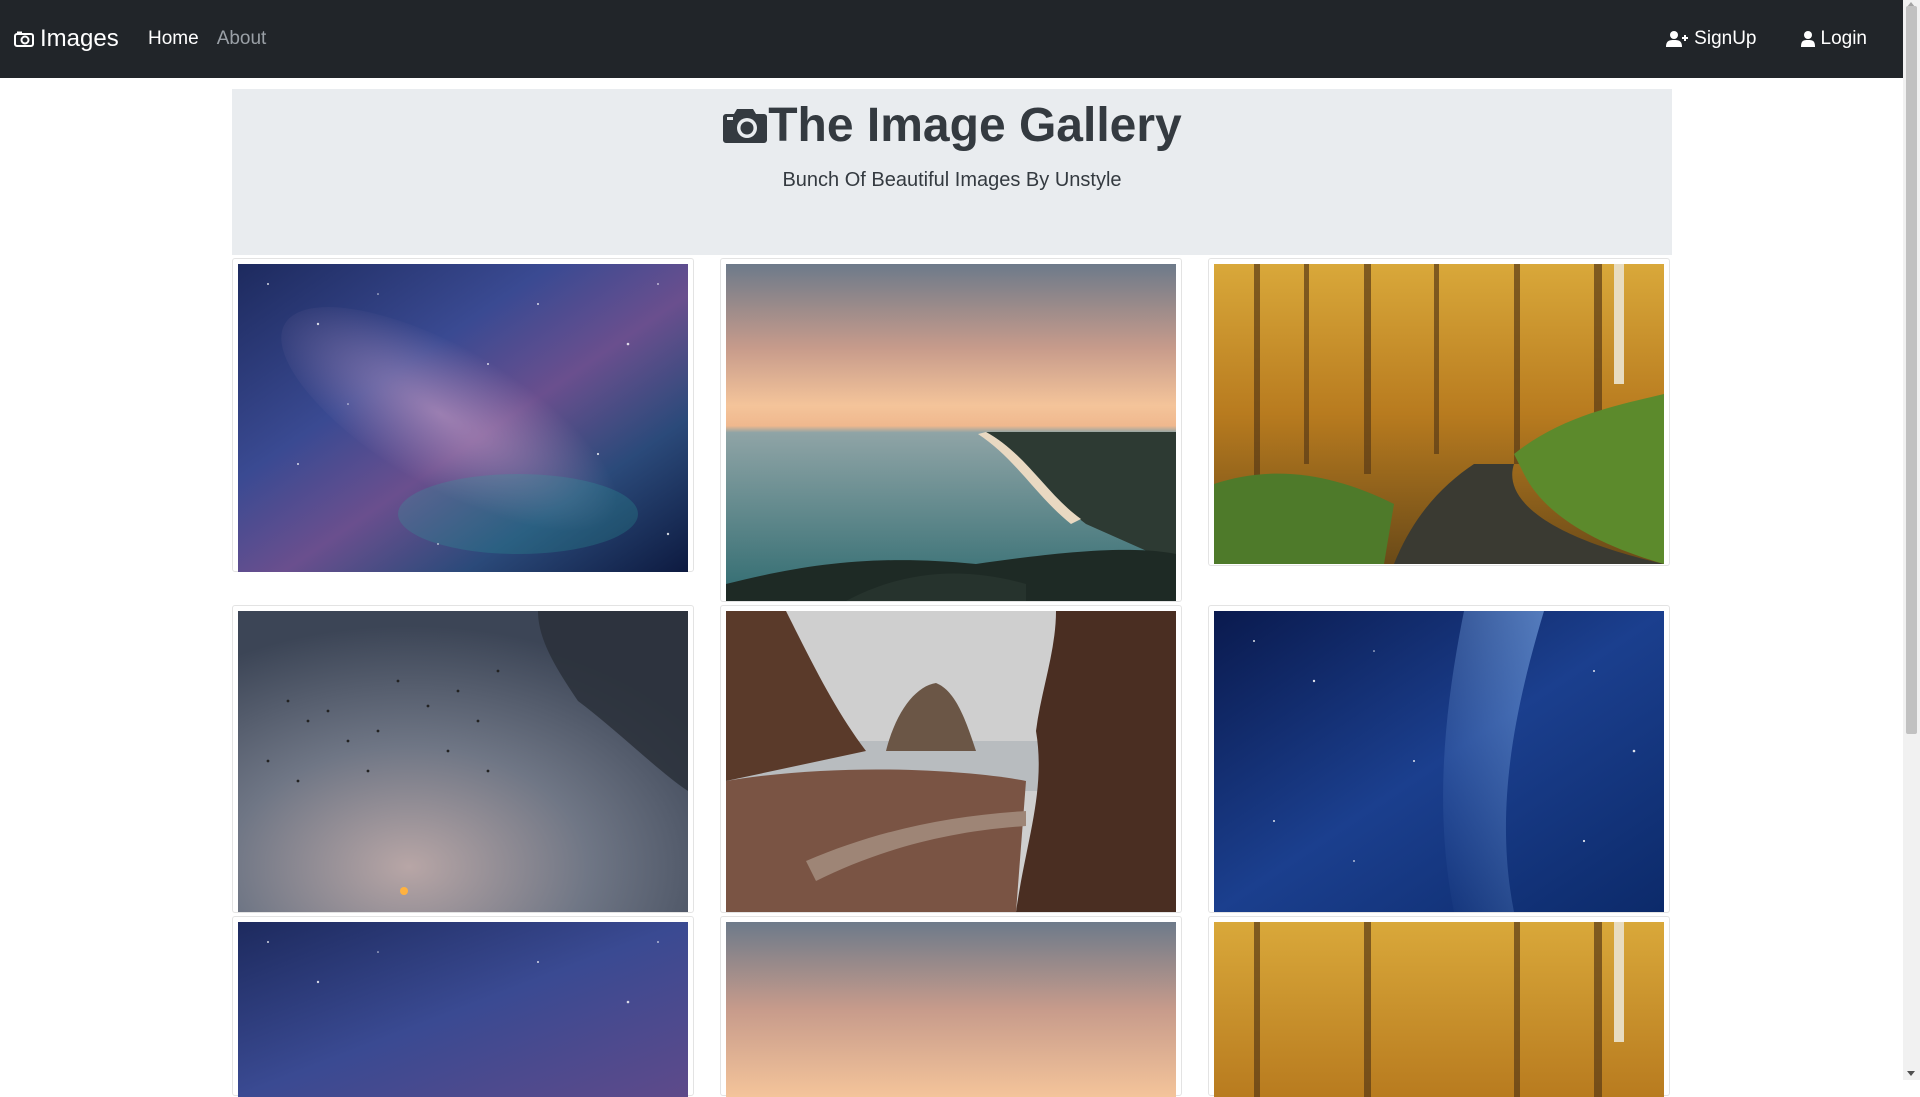 Image resolution: width=1920 pixels, height=1097 pixels. I want to click on login-link: Login, so click(1834, 39).